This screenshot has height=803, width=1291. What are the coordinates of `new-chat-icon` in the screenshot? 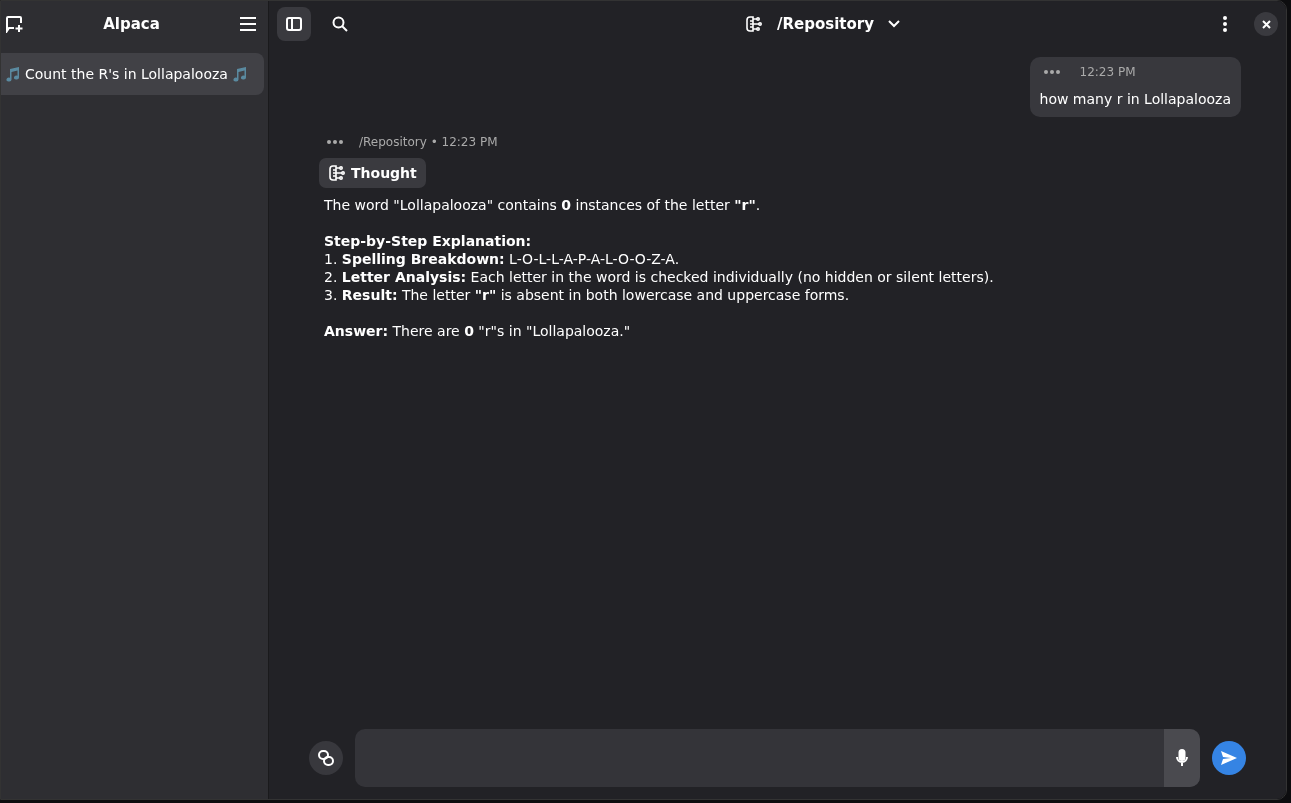 It's located at (14, 24).